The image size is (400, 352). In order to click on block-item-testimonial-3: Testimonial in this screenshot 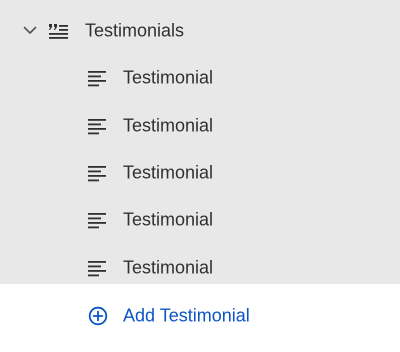, I will do `click(200, 172)`.